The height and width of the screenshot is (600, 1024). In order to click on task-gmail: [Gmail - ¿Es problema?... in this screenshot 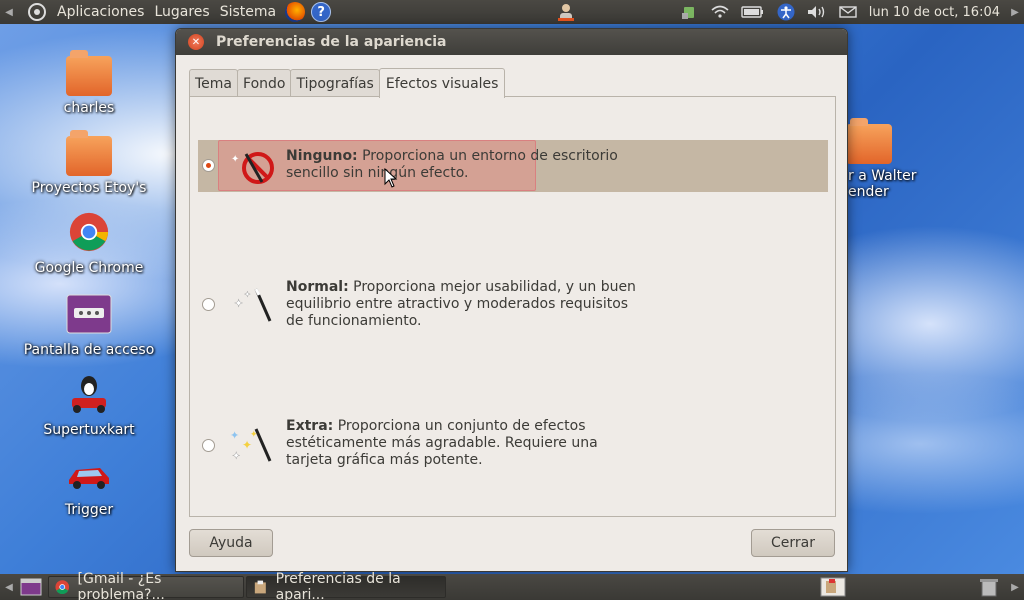, I will do `click(146, 585)`.